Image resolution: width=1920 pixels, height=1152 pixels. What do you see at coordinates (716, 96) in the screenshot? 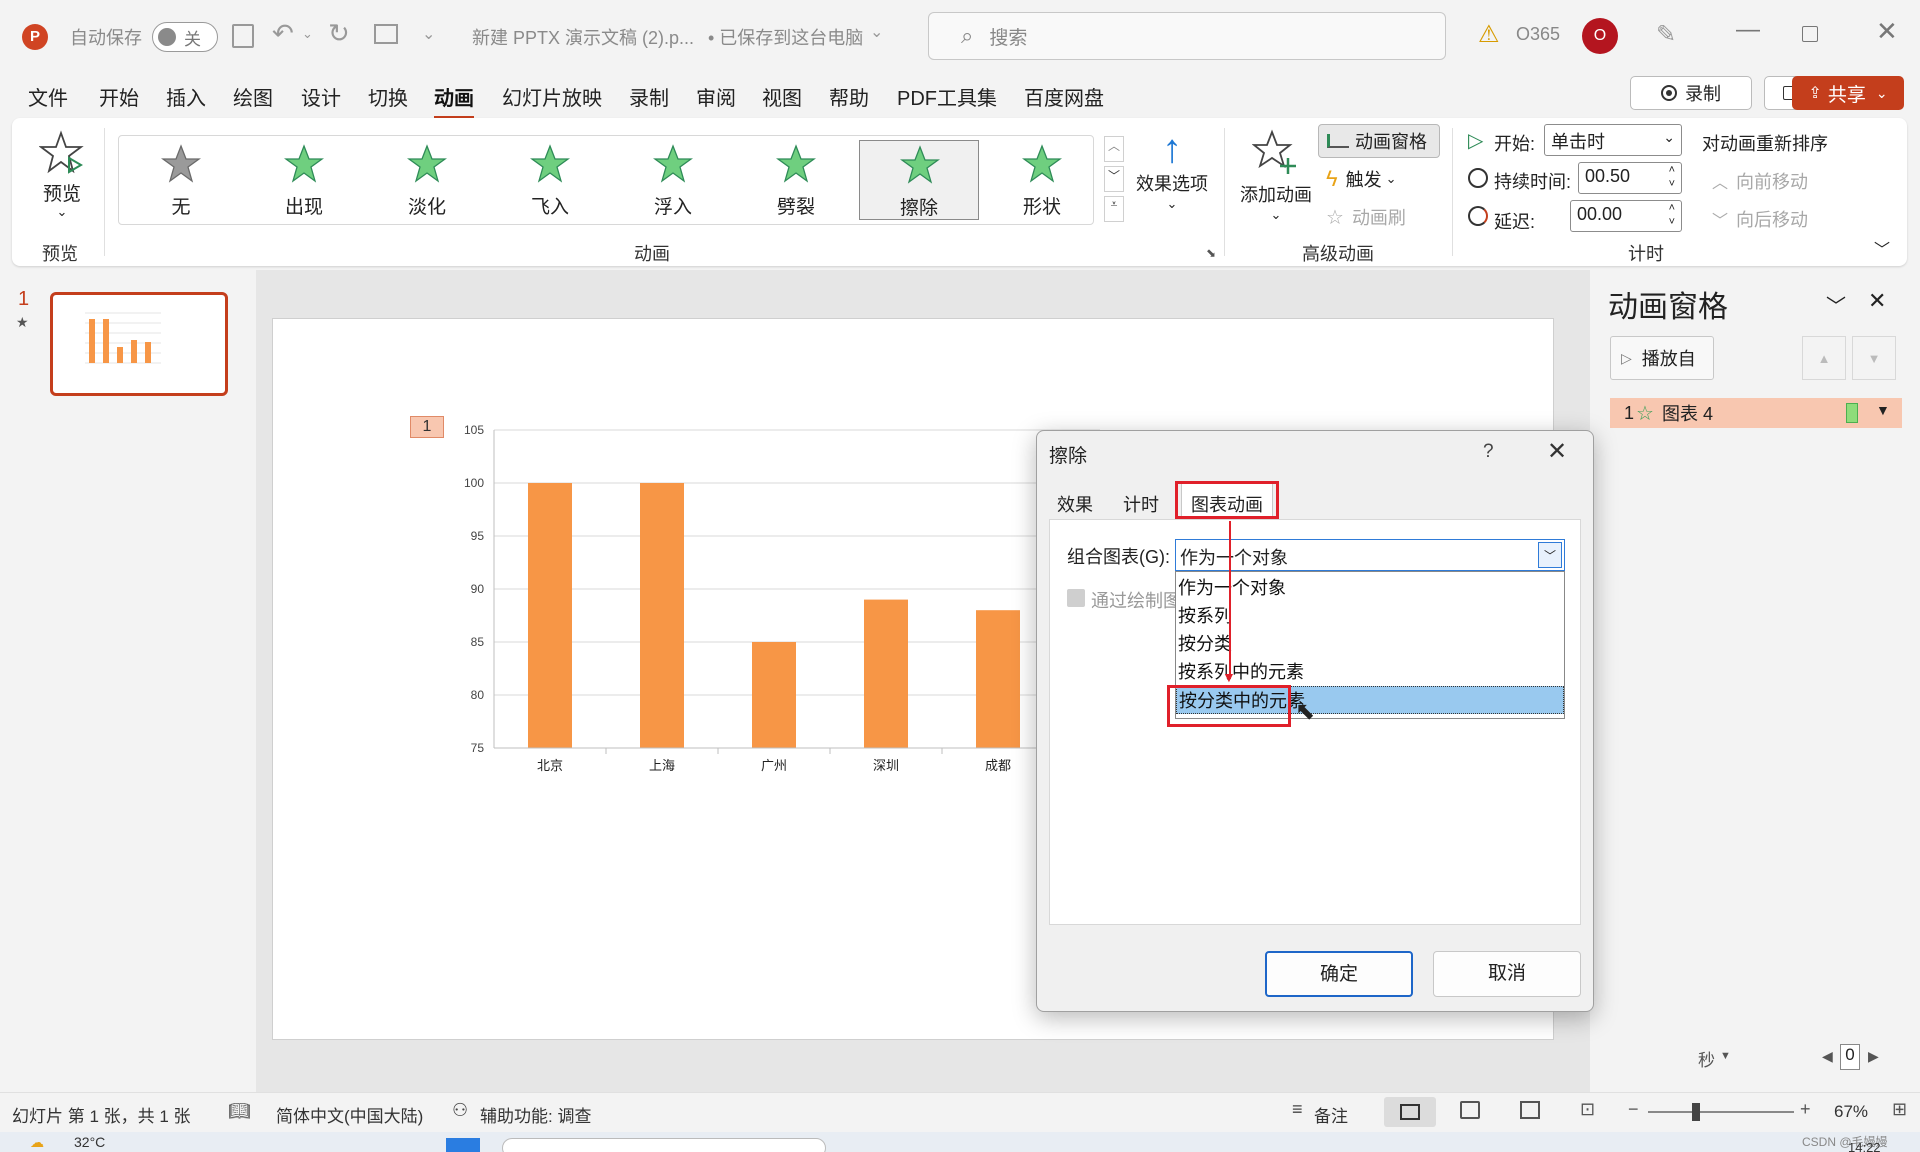
I see `menu-review: 审阅` at bounding box center [716, 96].